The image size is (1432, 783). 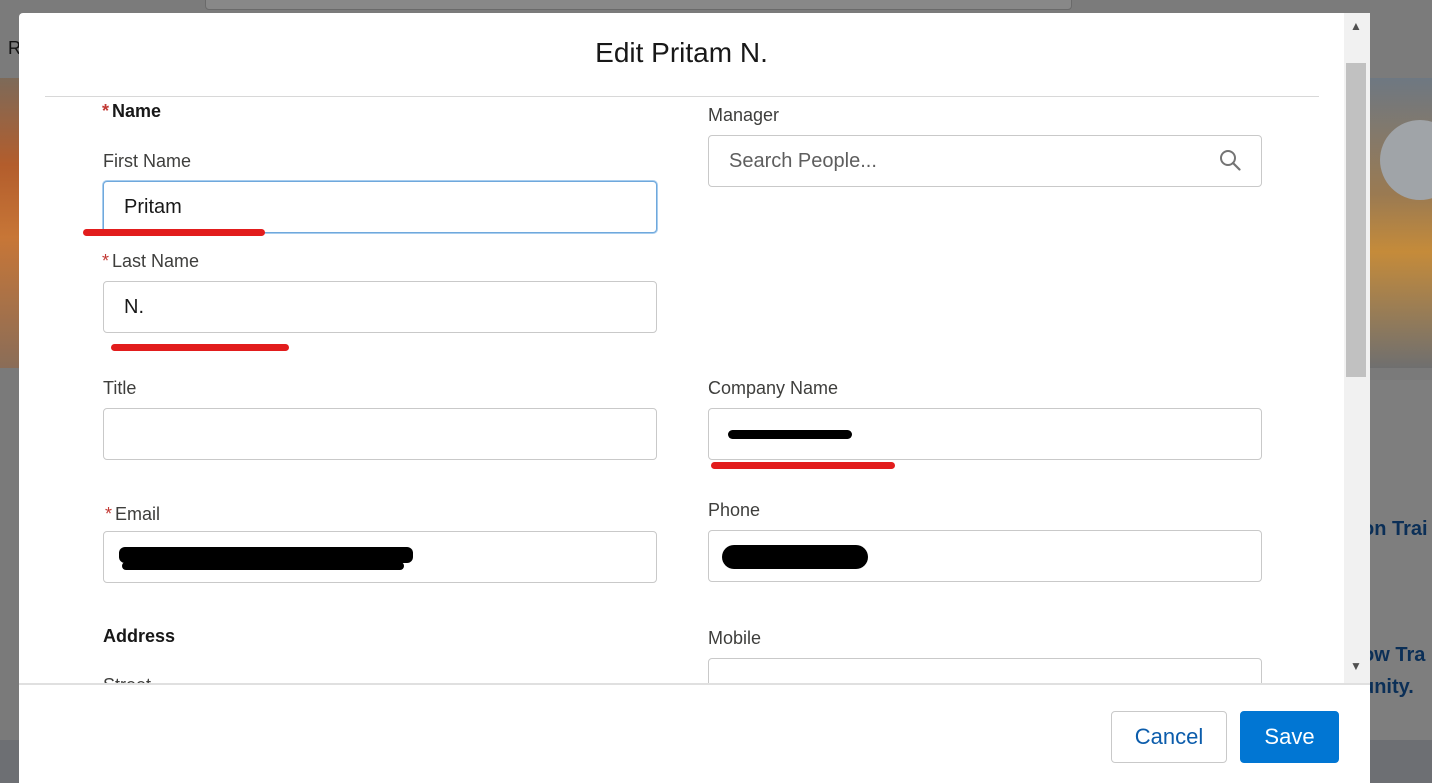 I want to click on background-global-search, so click(x=638, y=5).